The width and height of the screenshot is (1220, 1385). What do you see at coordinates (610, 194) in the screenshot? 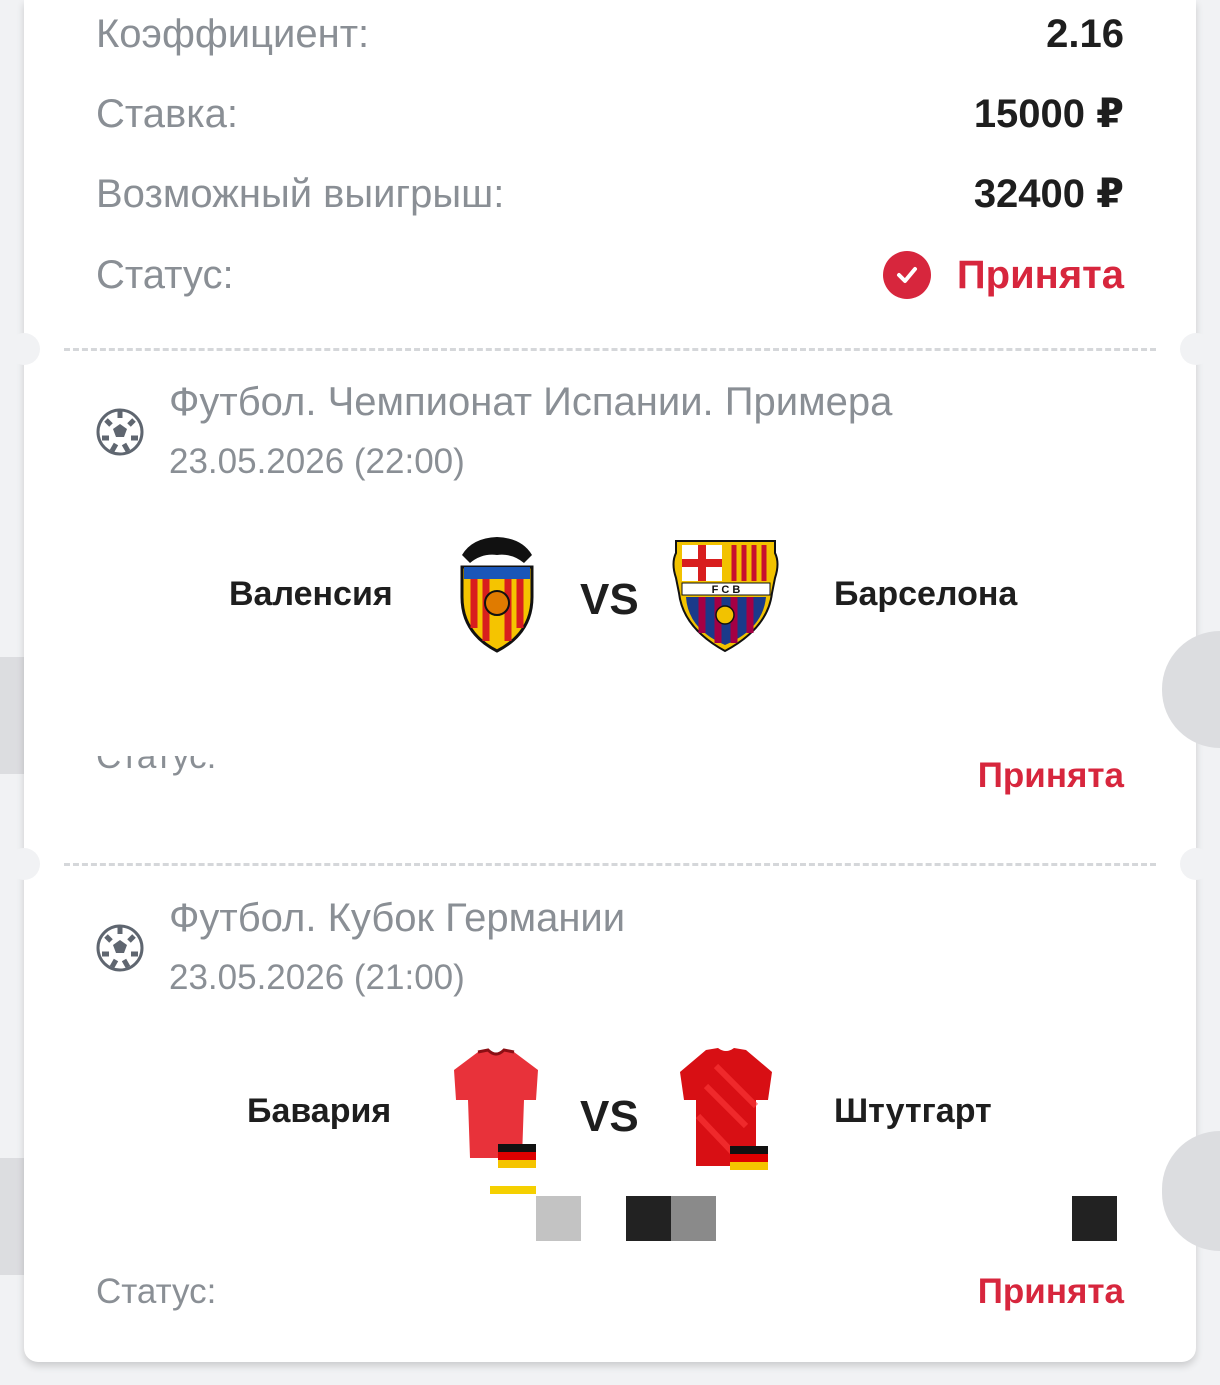
I see `possible-win-row: Возможный выигрыш: 32400 ₽` at bounding box center [610, 194].